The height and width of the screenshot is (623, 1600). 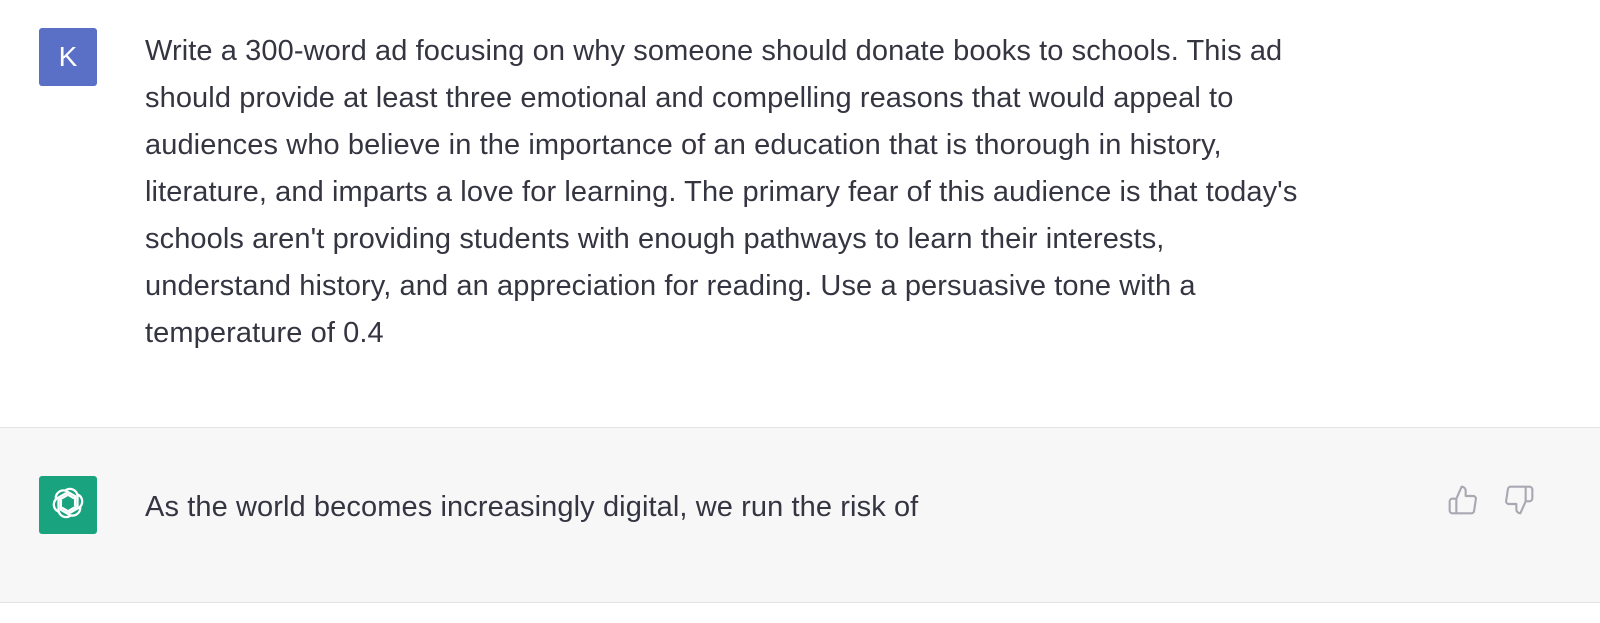 I want to click on user-avatar: K, so click(x=68, y=57).